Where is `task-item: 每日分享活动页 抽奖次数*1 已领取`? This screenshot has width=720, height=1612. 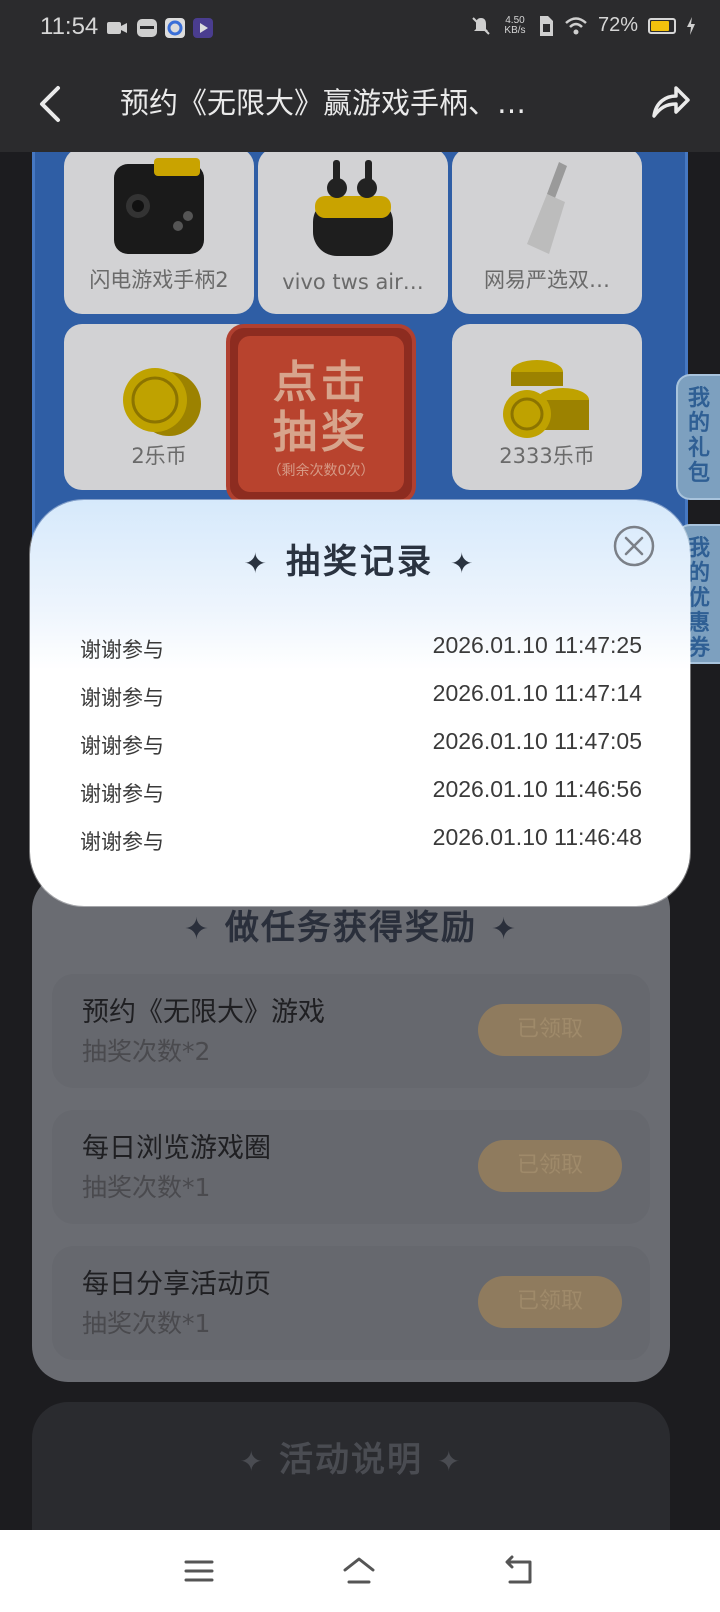
task-item: 每日分享活动页 抽奖次数*1 已领取 is located at coordinates (351, 1303).